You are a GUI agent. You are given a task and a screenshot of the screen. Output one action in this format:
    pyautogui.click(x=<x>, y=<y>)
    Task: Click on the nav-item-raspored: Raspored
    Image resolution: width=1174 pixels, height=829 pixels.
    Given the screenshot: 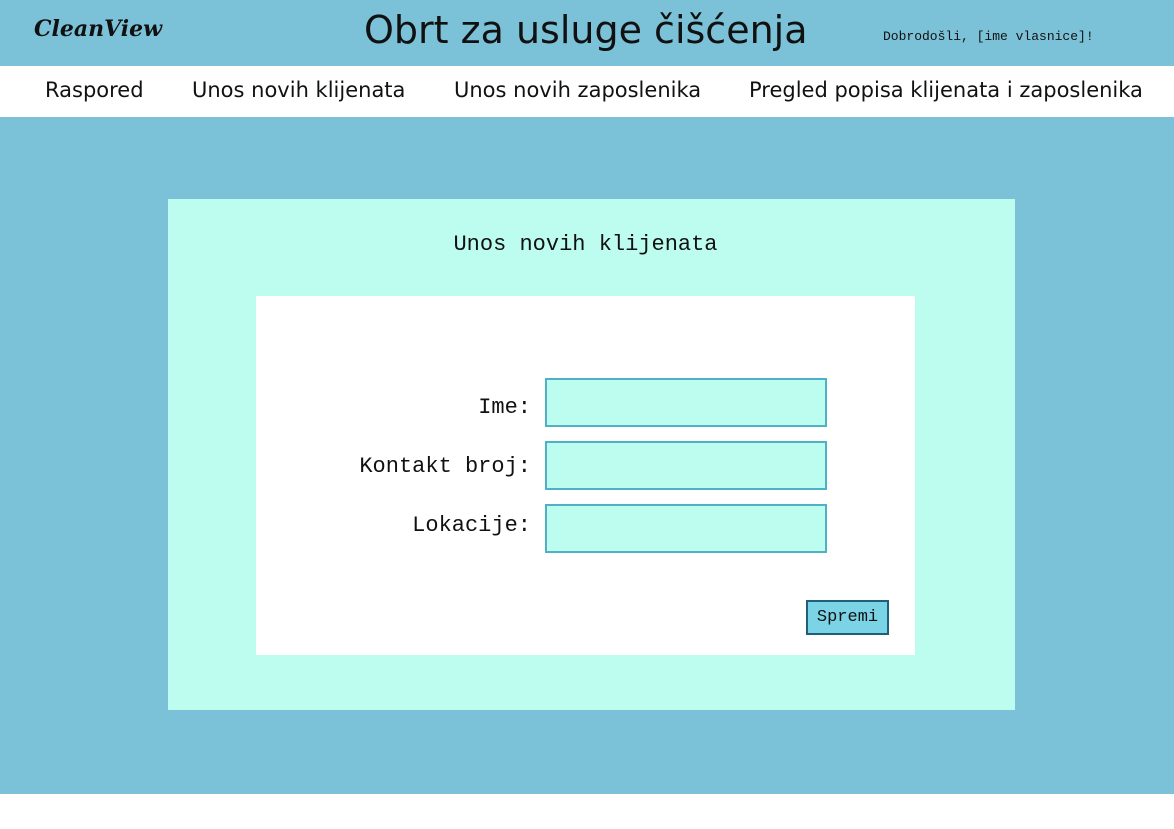 What is the action you would take?
    pyautogui.click(x=94, y=90)
    